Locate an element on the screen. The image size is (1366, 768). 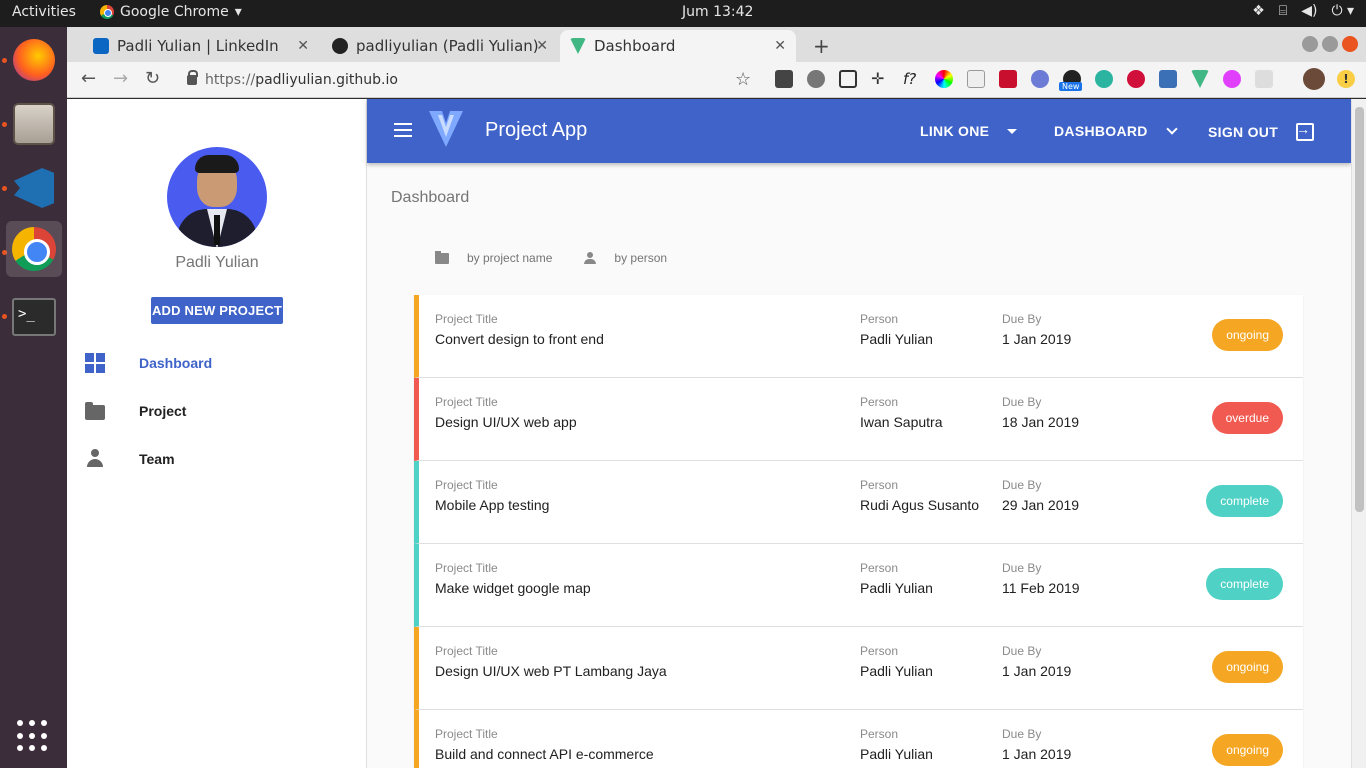
terminal-icon: >_ is located at coordinates (34, 317).